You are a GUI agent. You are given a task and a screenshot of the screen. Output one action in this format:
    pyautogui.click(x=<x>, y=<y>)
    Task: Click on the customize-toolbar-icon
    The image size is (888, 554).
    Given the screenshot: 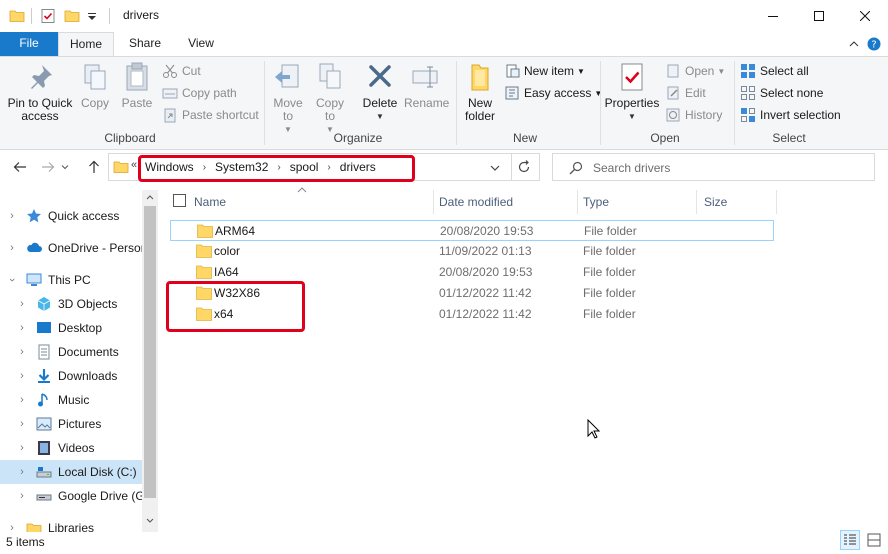 What is the action you would take?
    pyautogui.click(x=92, y=16)
    